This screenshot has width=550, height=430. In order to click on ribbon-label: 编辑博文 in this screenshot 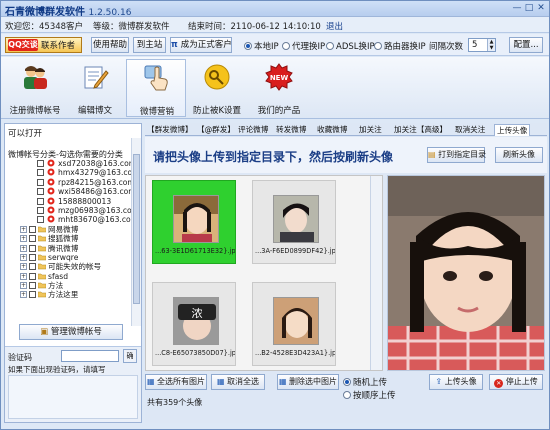, I will do `click(94, 111)`.